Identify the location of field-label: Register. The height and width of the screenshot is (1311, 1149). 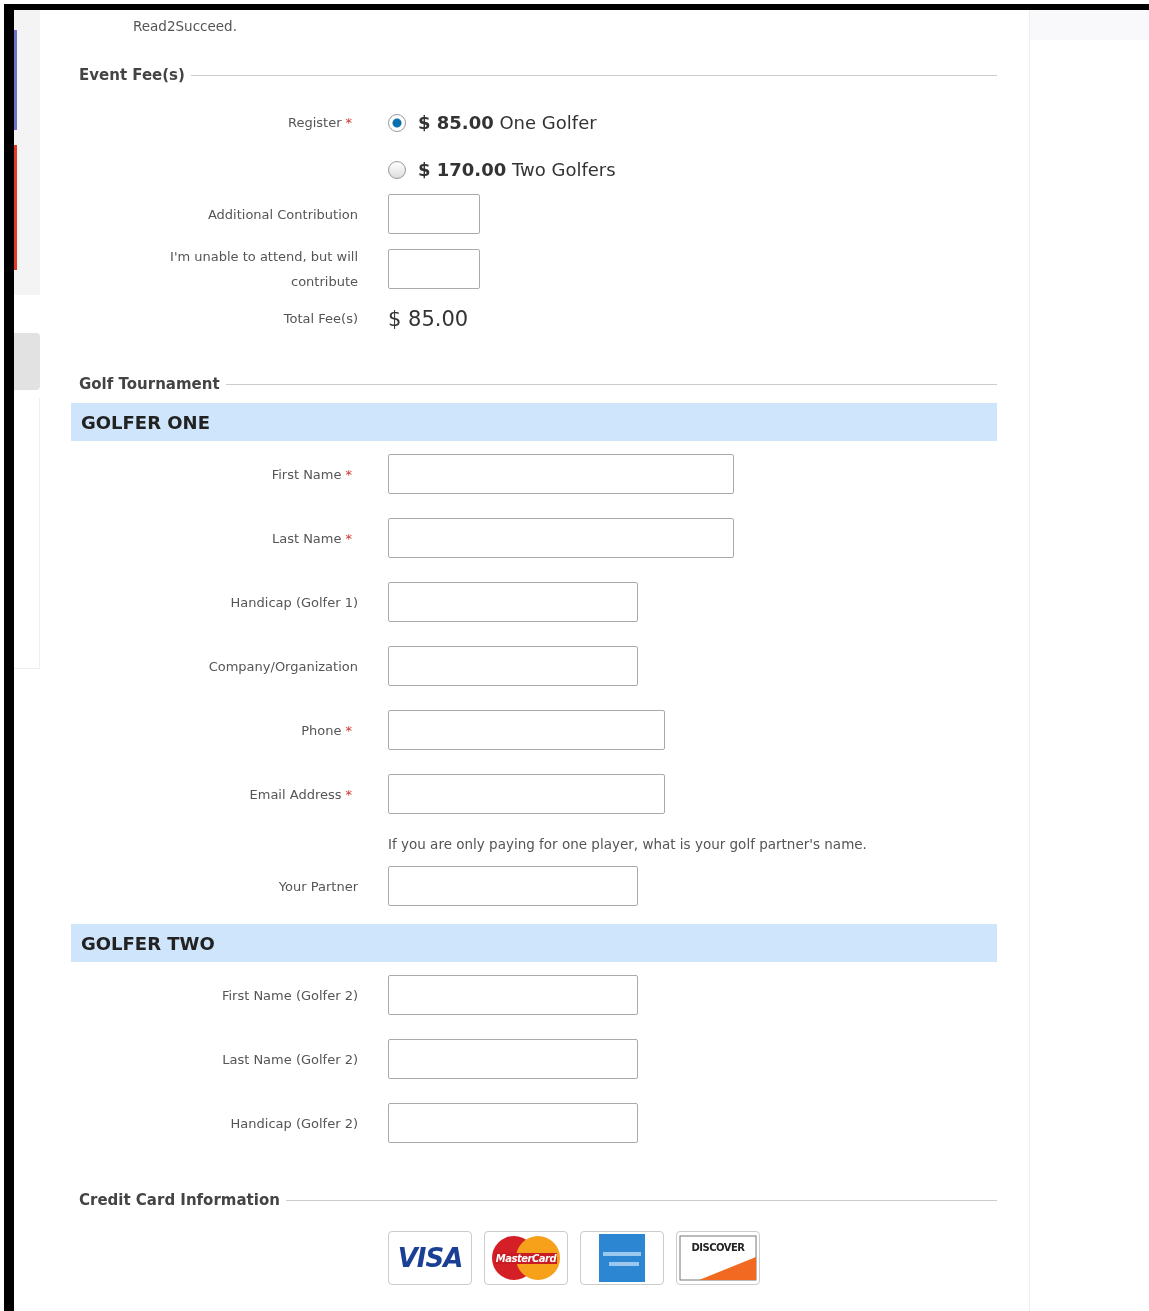
(314, 122).